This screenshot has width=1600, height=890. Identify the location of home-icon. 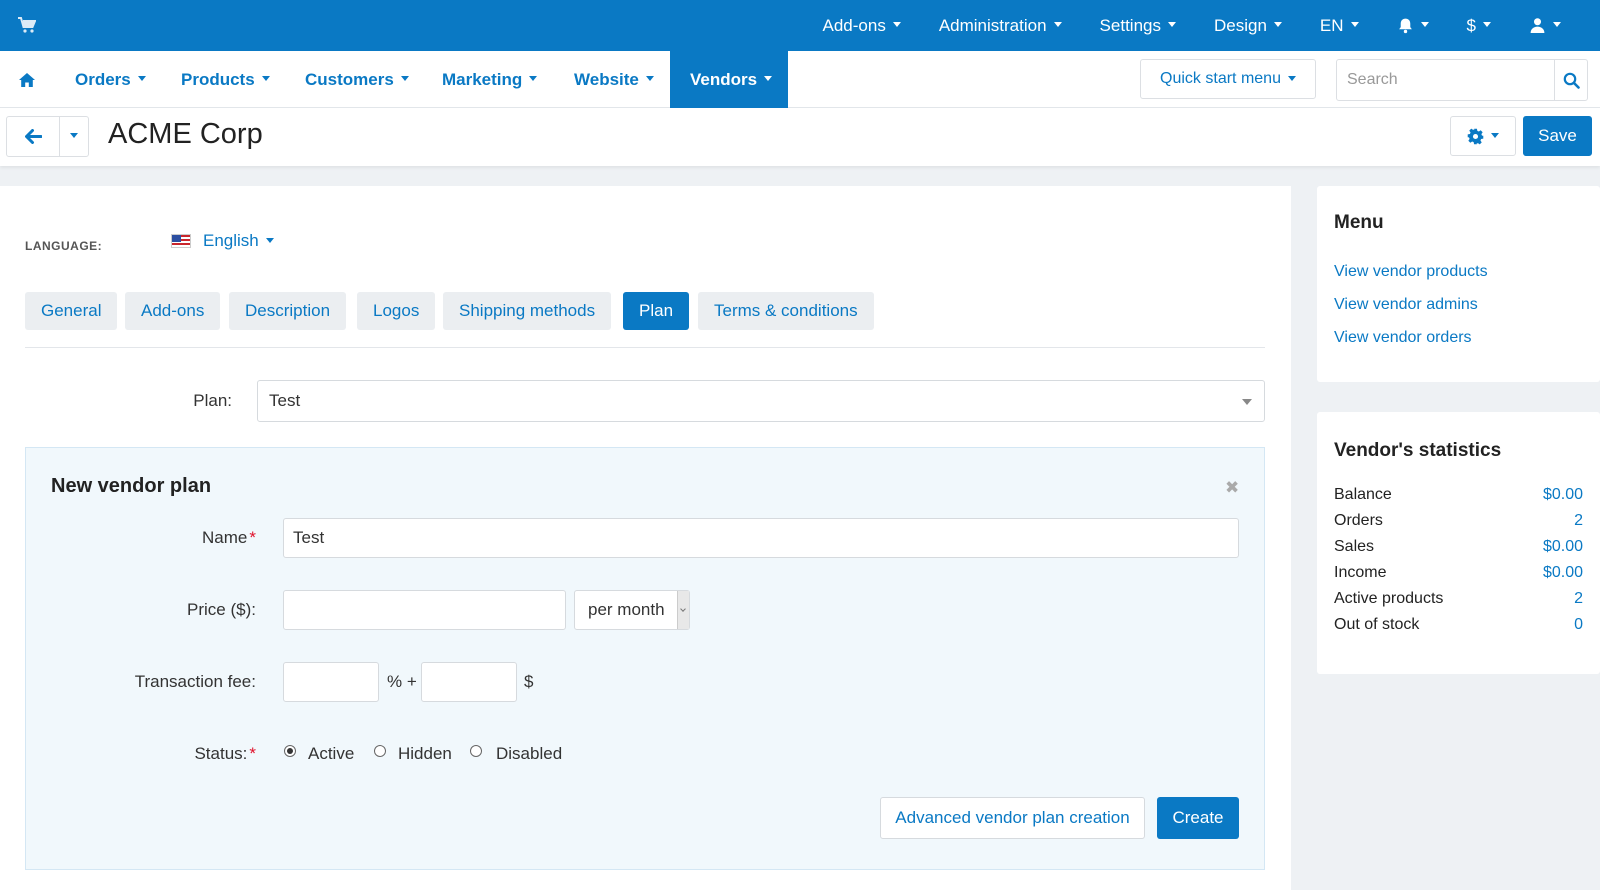
(27, 79).